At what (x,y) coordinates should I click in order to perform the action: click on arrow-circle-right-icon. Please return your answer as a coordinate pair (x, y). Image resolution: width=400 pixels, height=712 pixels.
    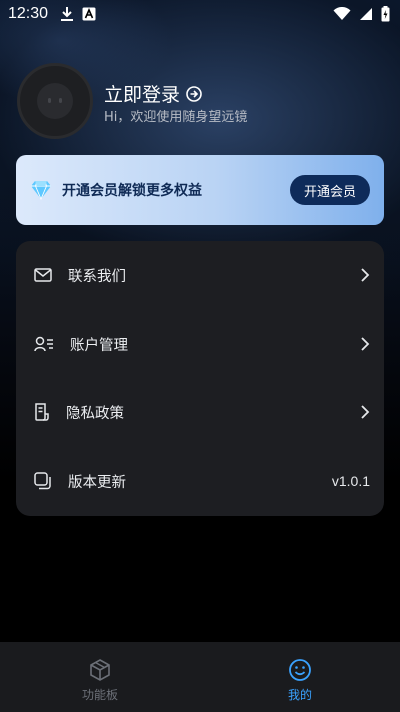
    Looking at the image, I should click on (194, 93).